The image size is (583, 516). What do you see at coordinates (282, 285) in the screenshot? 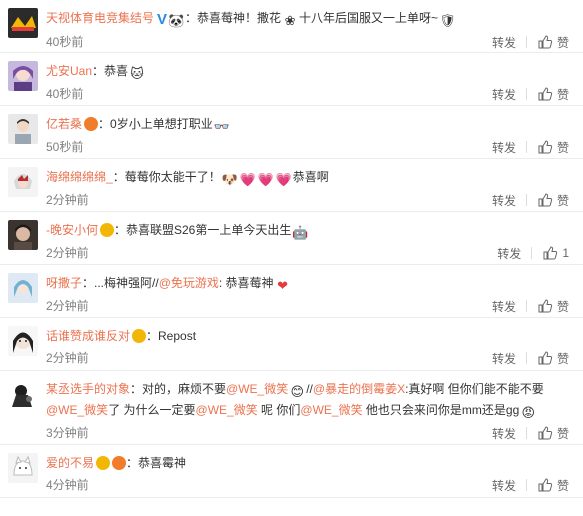
I see `heart-emoji-icon: ❤` at bounding box center [282, 285].